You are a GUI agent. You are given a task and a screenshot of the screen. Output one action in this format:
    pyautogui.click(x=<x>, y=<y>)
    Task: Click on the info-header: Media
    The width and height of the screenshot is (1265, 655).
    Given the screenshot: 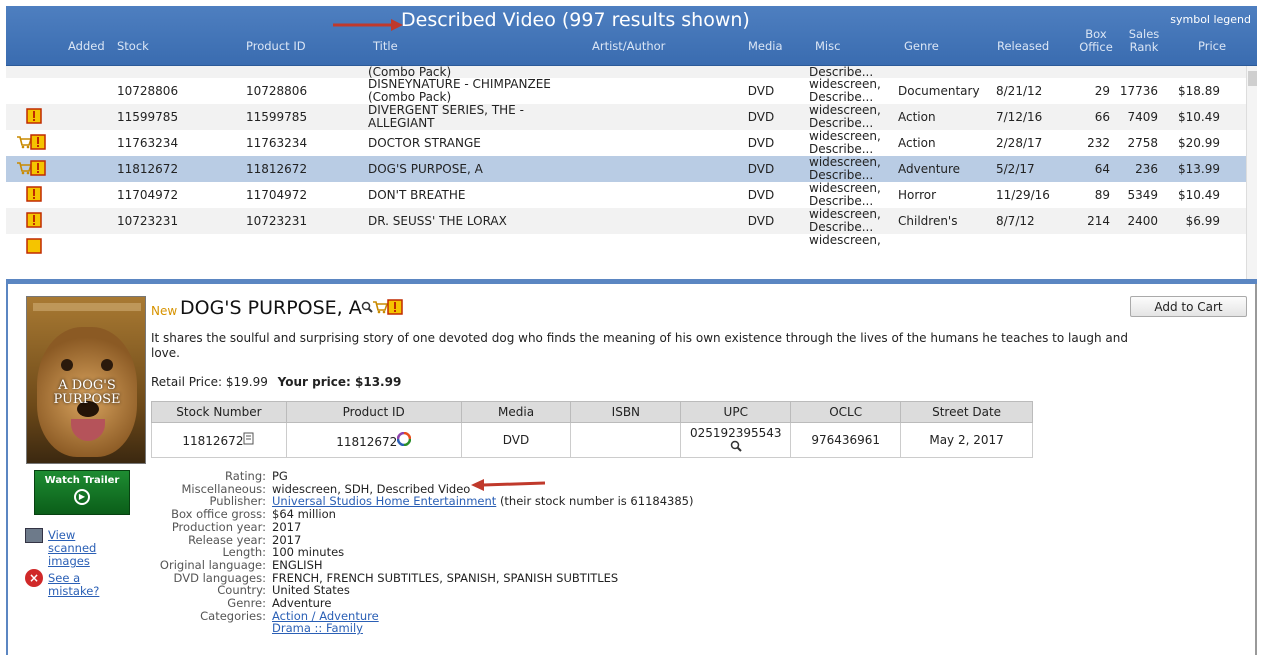 What is the action you would take?
    pyautogui.click(x=516, y=412)
    